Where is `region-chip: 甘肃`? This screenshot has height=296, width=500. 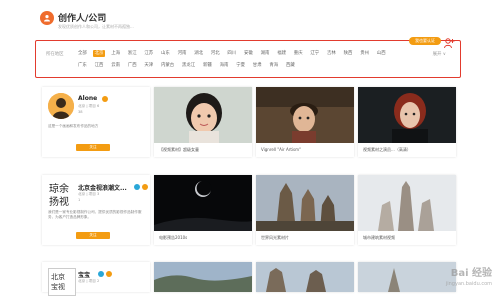 region-chip: 甘肃 is located at coordinates (257, 65).